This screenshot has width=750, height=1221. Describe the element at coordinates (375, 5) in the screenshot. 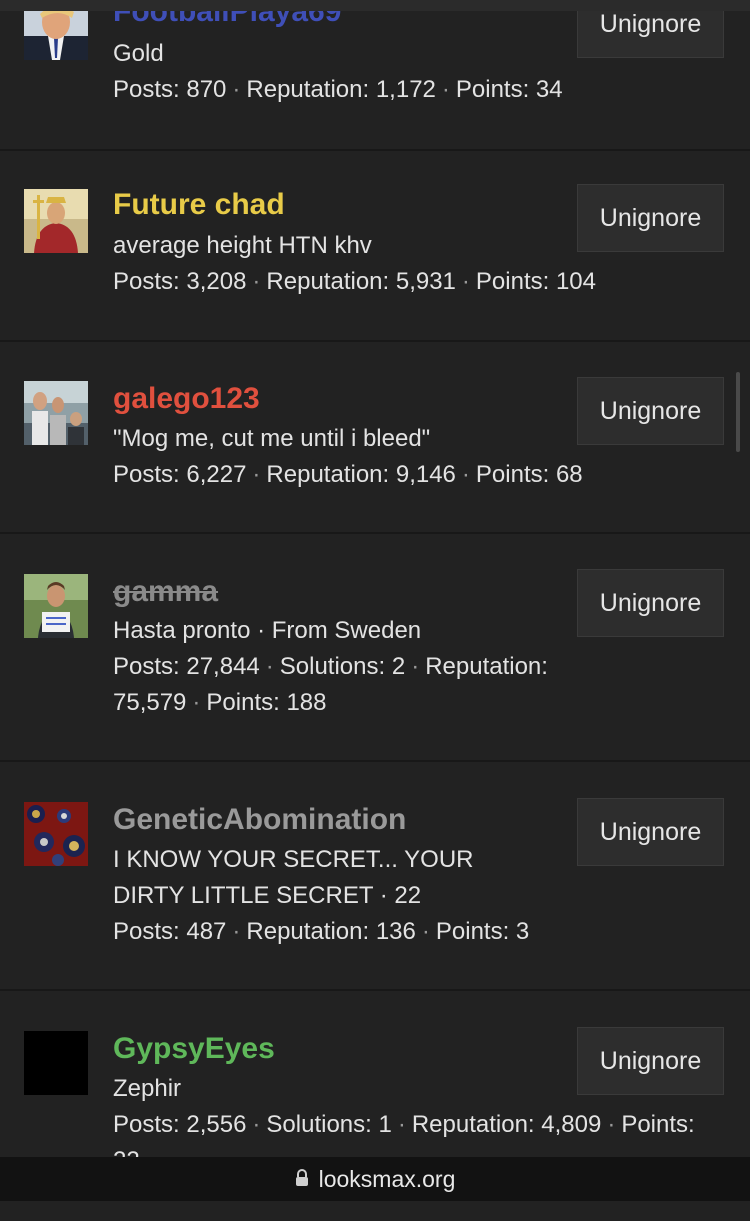

I see `top-toolbar-edge` at that location.